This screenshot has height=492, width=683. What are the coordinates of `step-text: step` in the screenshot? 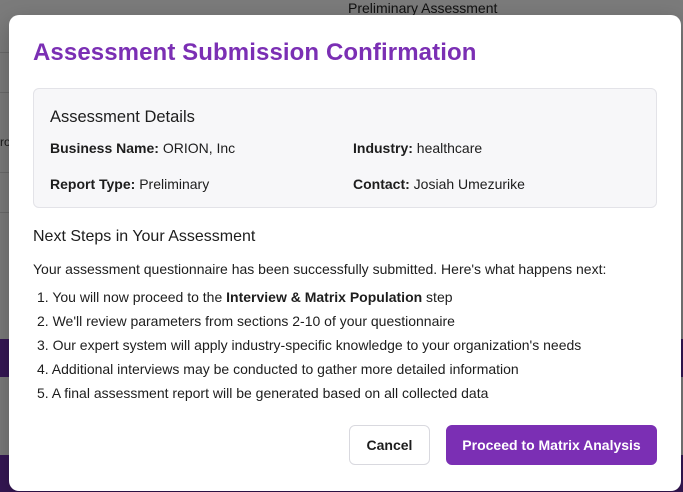 It's located at (437, 297).